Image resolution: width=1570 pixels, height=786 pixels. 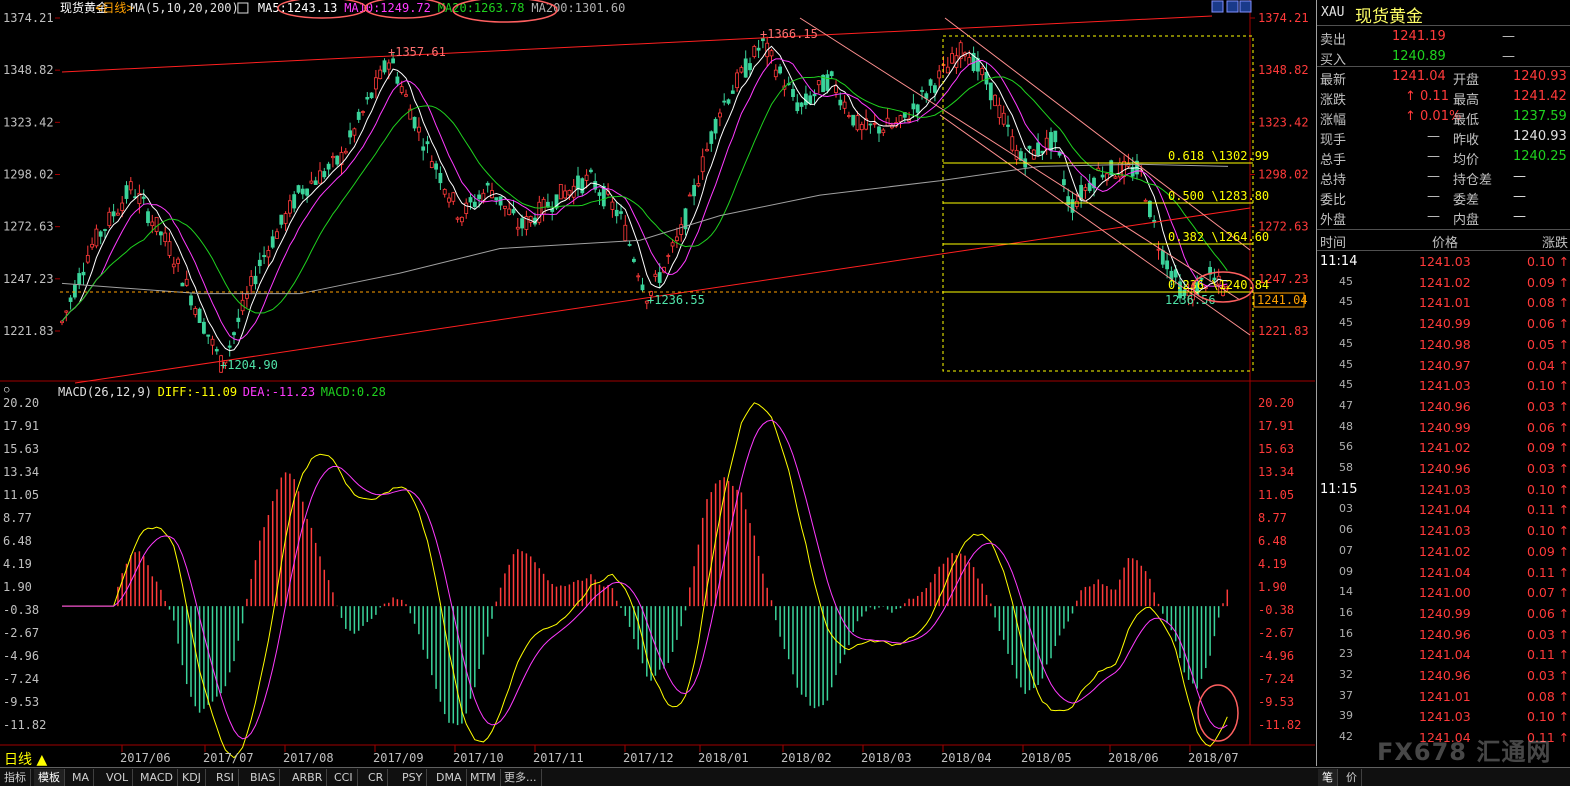 I want to click on tick-change: 0.09 ↑, so click(x=1548, y=551).